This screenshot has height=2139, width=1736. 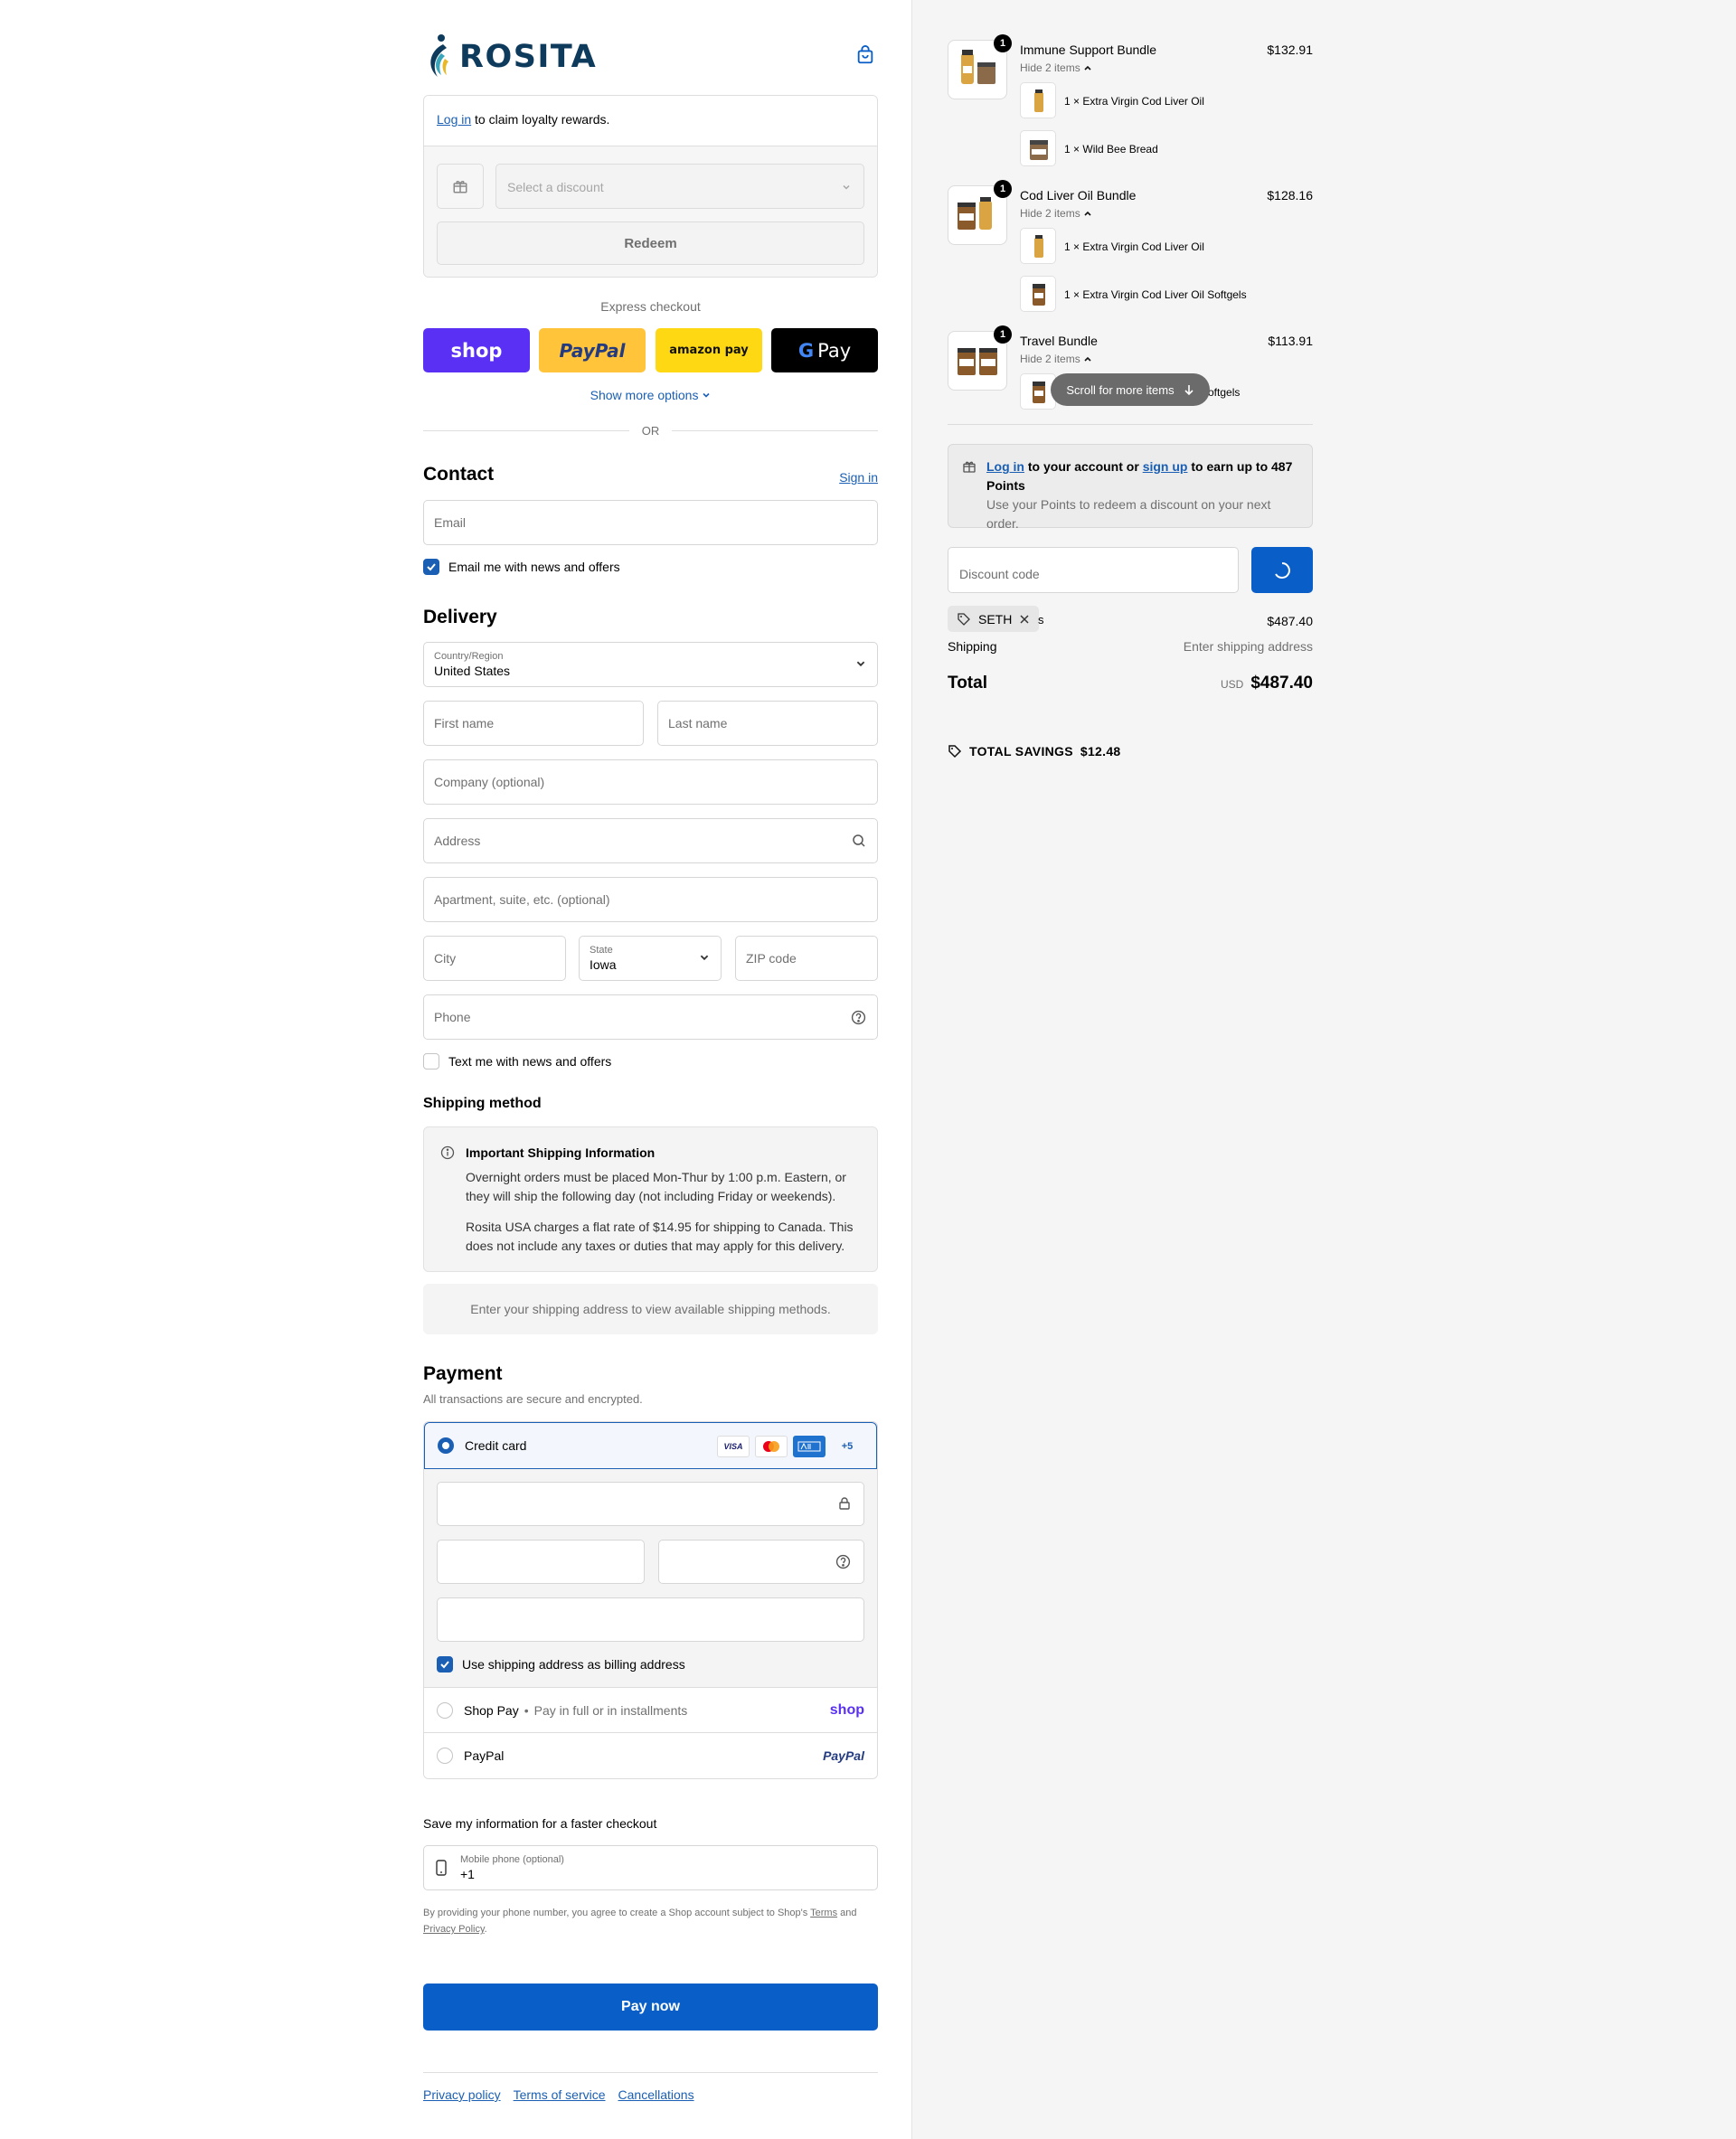 What do you see at coordinates (446, 959) in the screenshot?
I see `city-placeholder: City` at bounding box center [446, 959].